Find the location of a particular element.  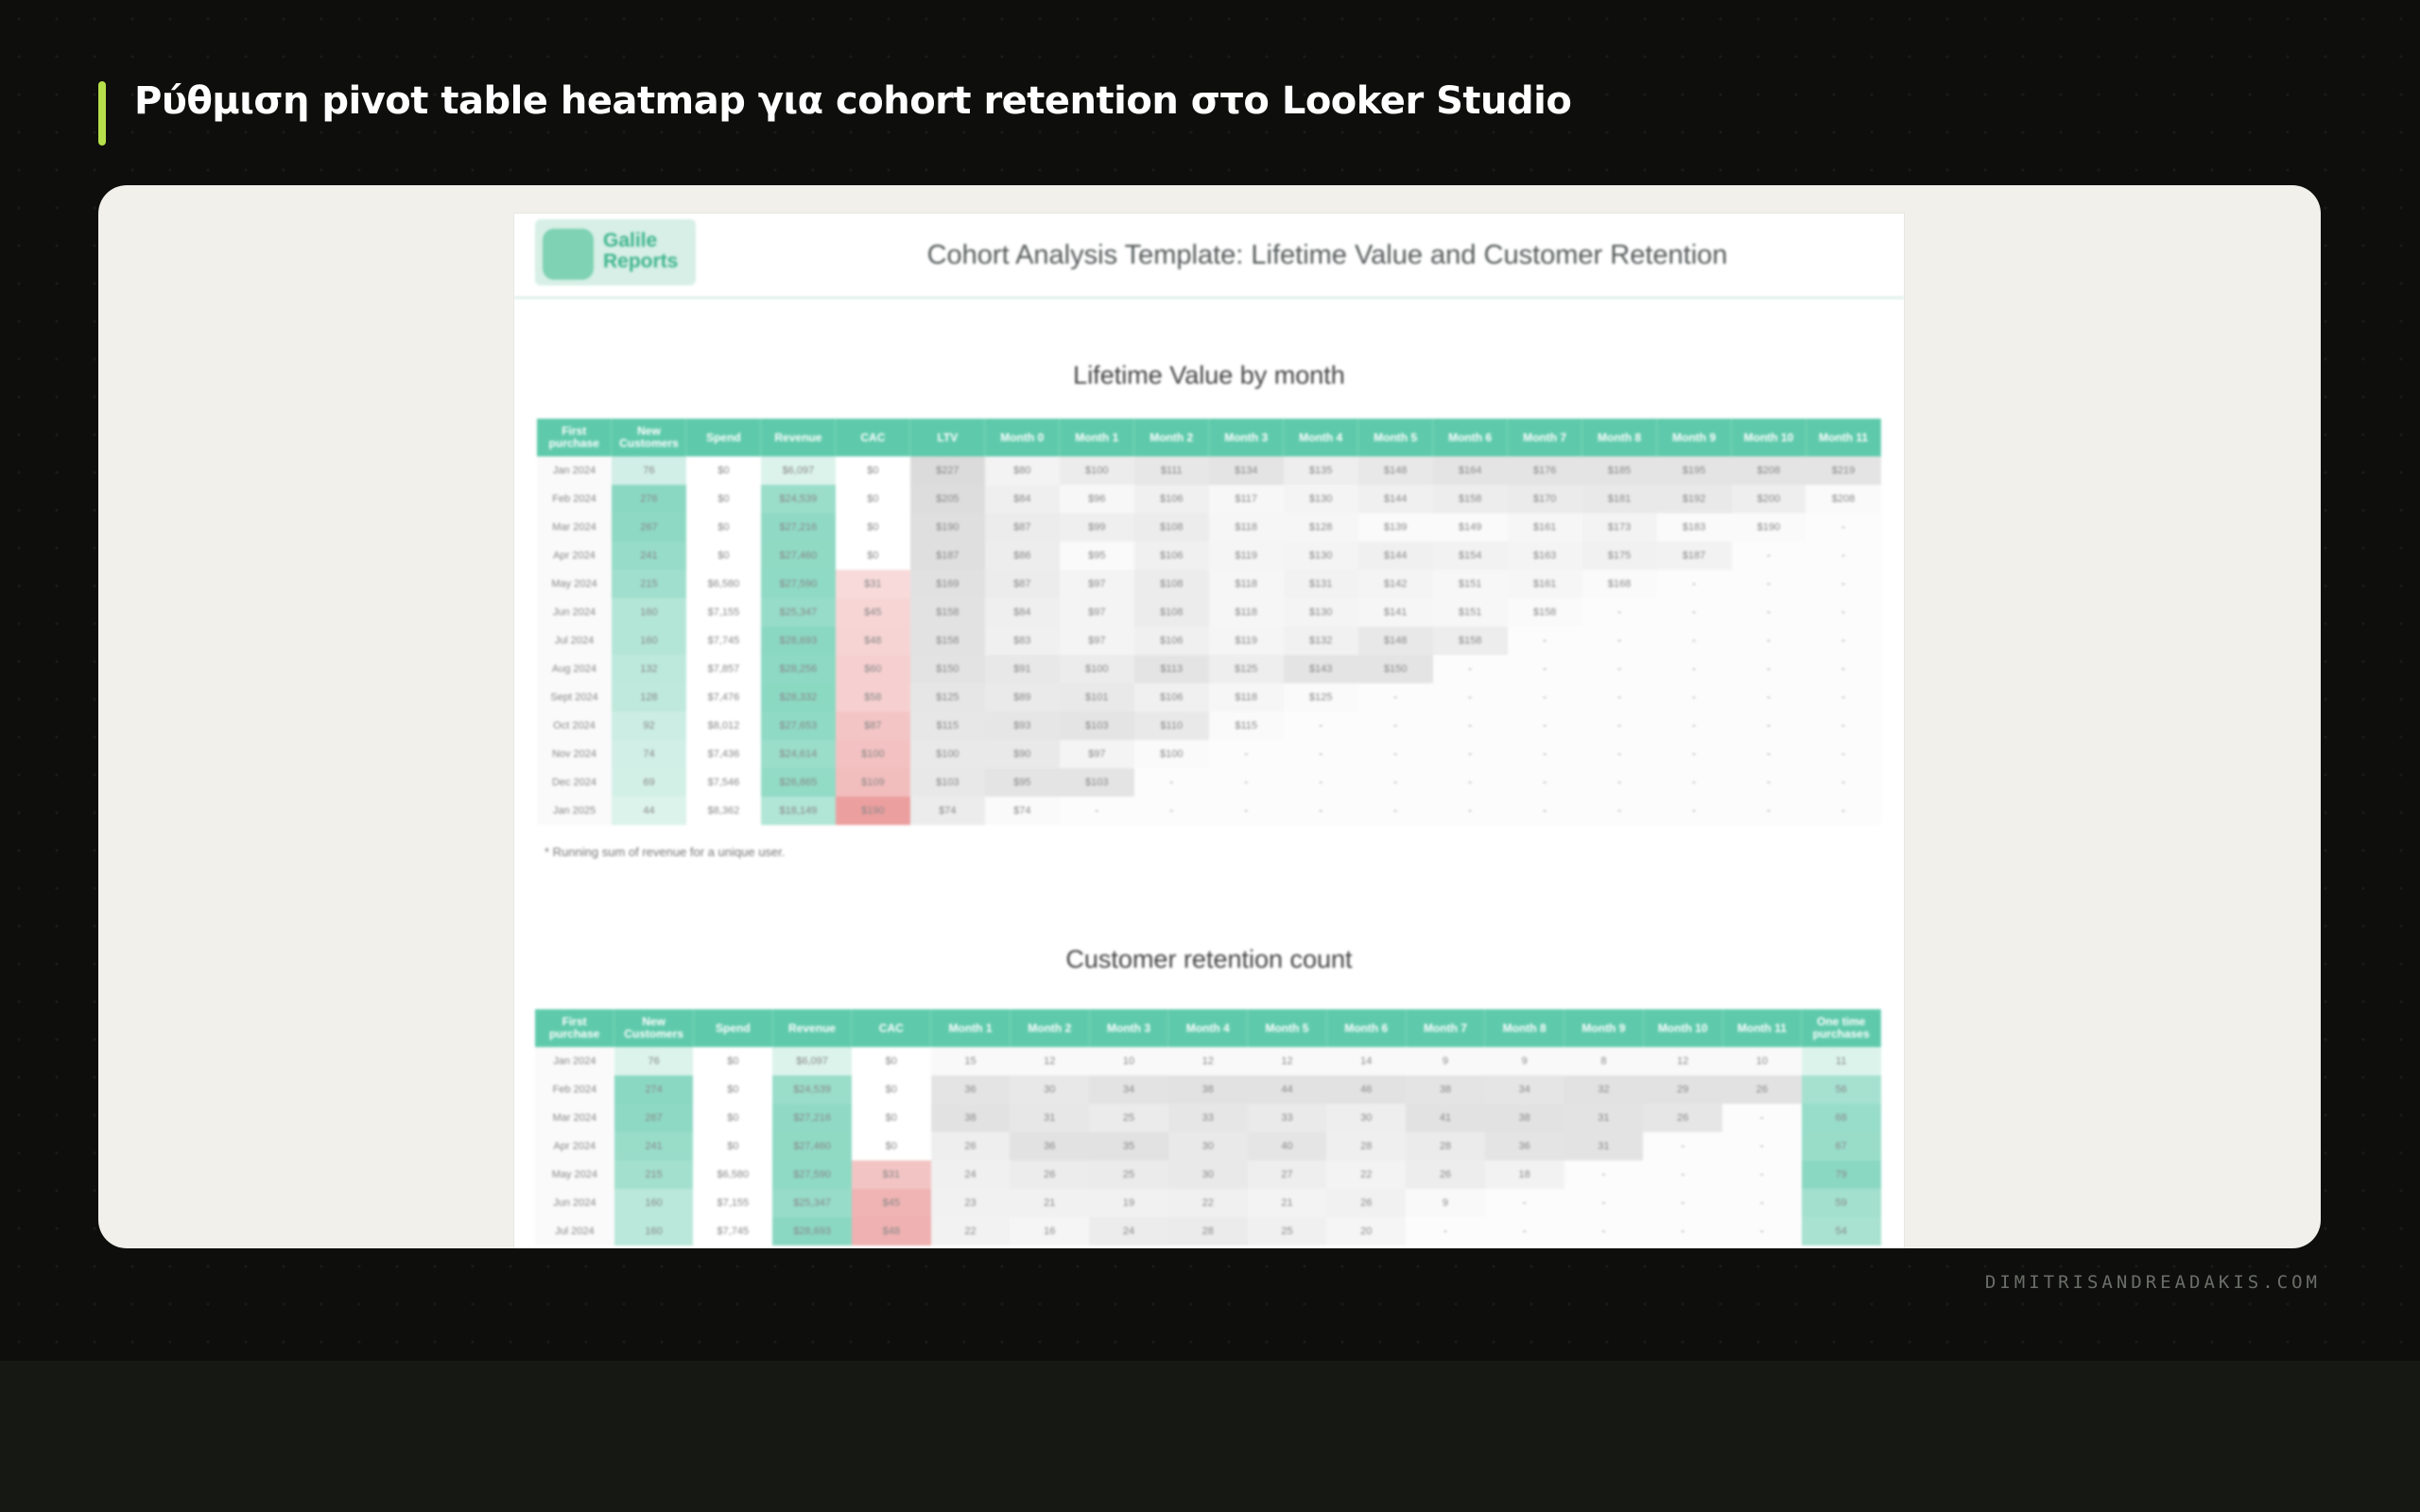

column-header: First purchase is located at coordinates (575, 1028).